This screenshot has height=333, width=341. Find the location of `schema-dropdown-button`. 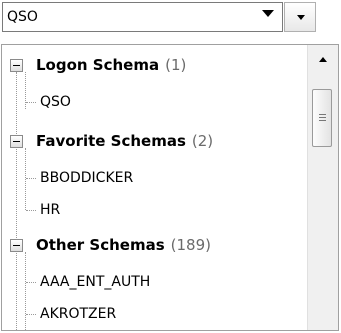

schema-dropdown-button is located at coordinates (300, 17).